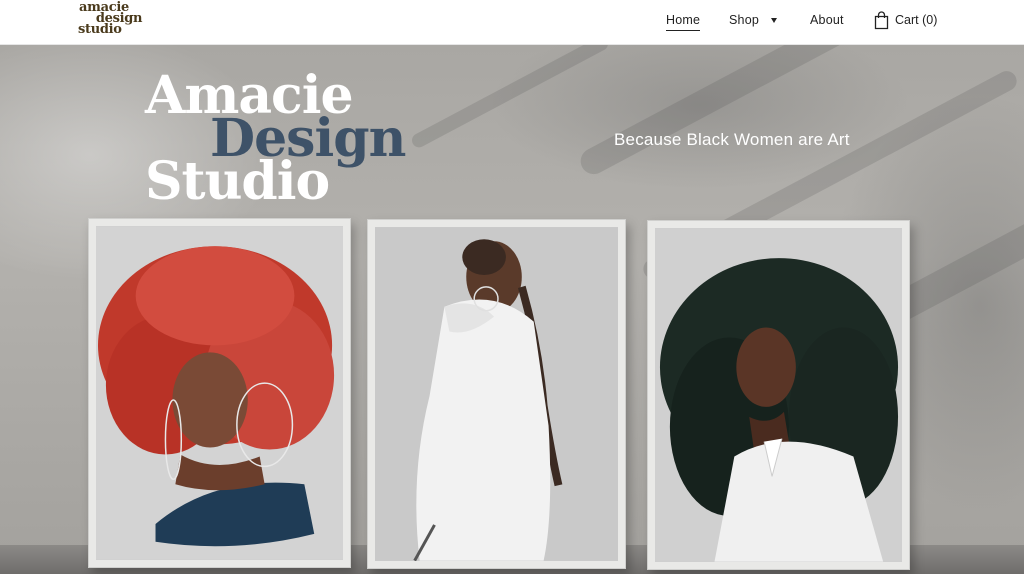 This screenshot has width=1024, height=574. What do you see at coordinates (916, 20) in the screenshot?
I see `cart-label: Cart (0)` at bounding box center [916, 20].